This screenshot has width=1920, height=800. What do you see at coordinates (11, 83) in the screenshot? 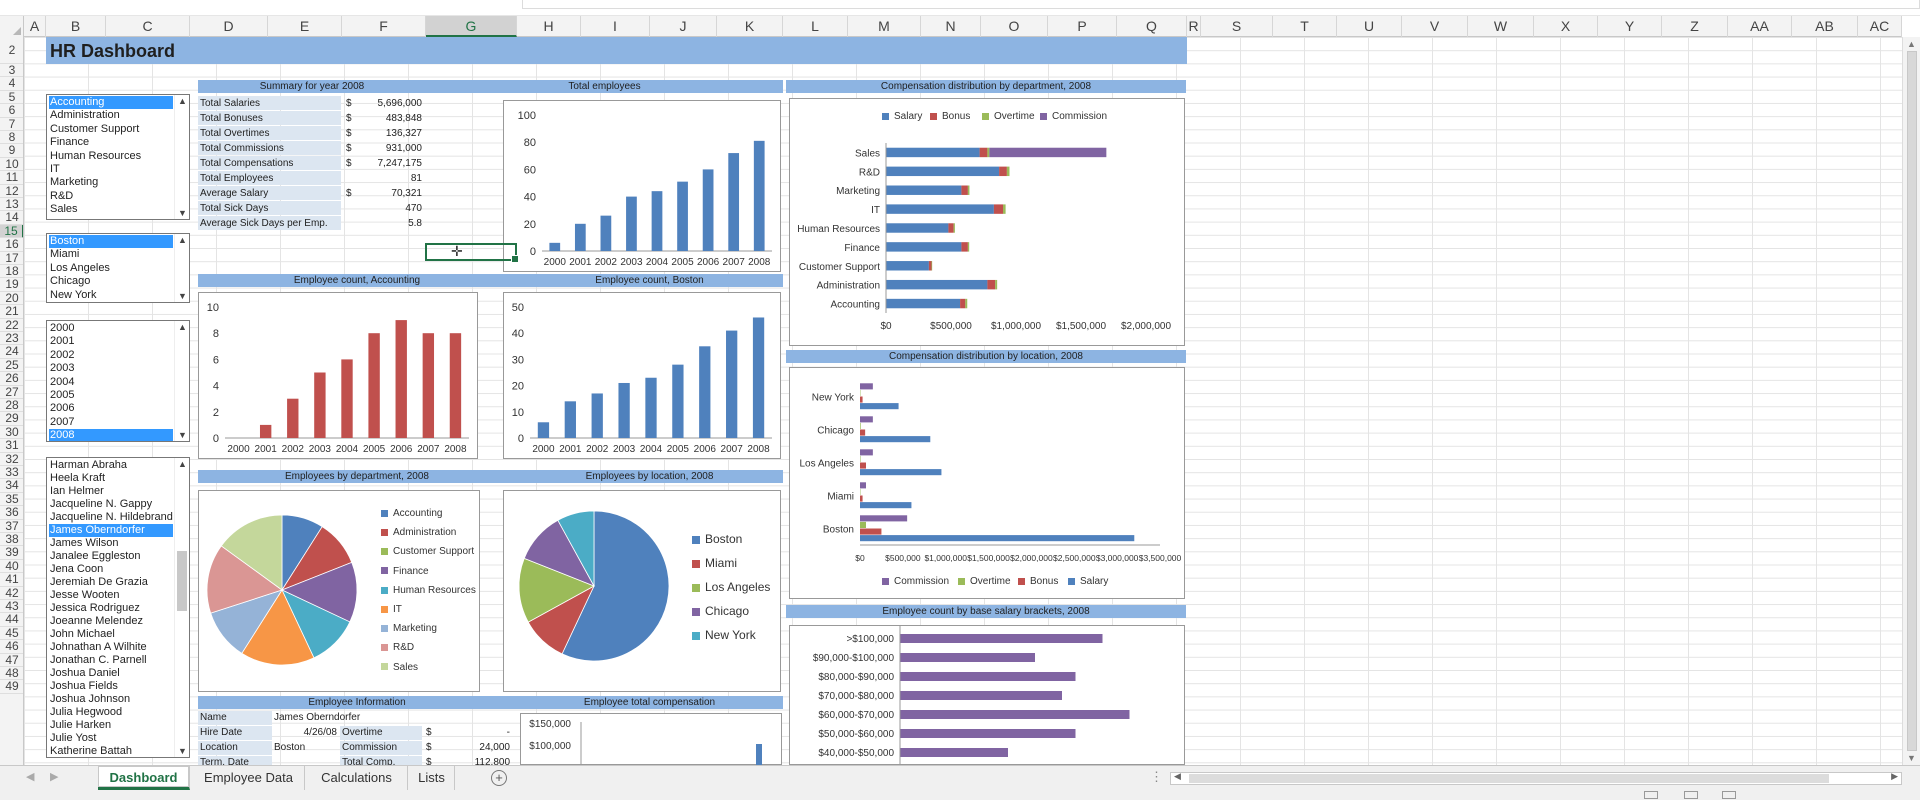
I see `row-header-4: 4` at bounding box center [11, 83].